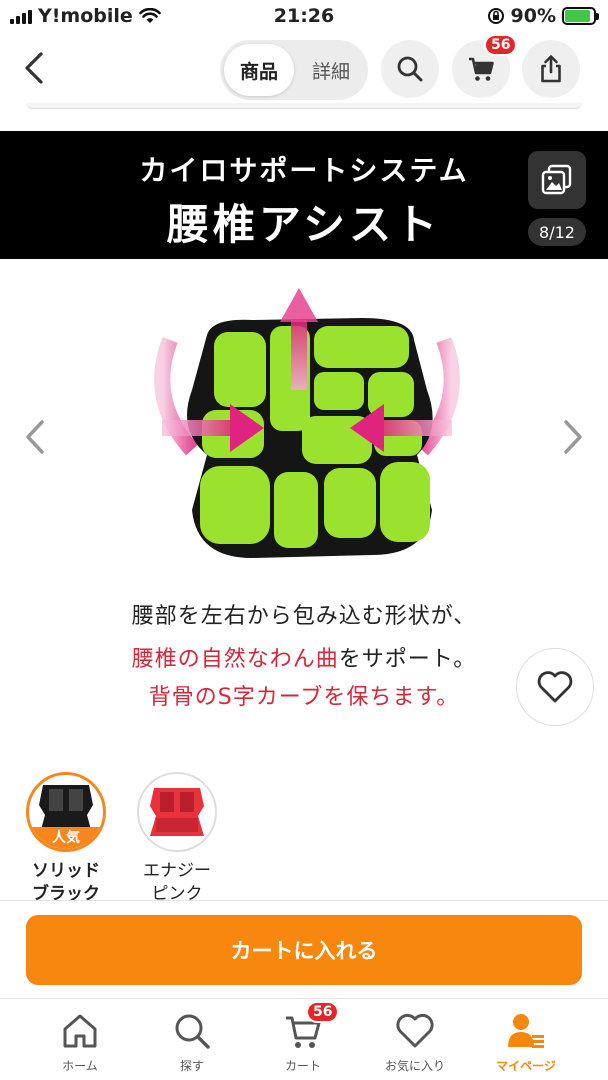 The height and width of the screenshot is (1080, 608). I want to click on variant-solid-black: 人気 ソリッド ブラック, so click(66, 839).